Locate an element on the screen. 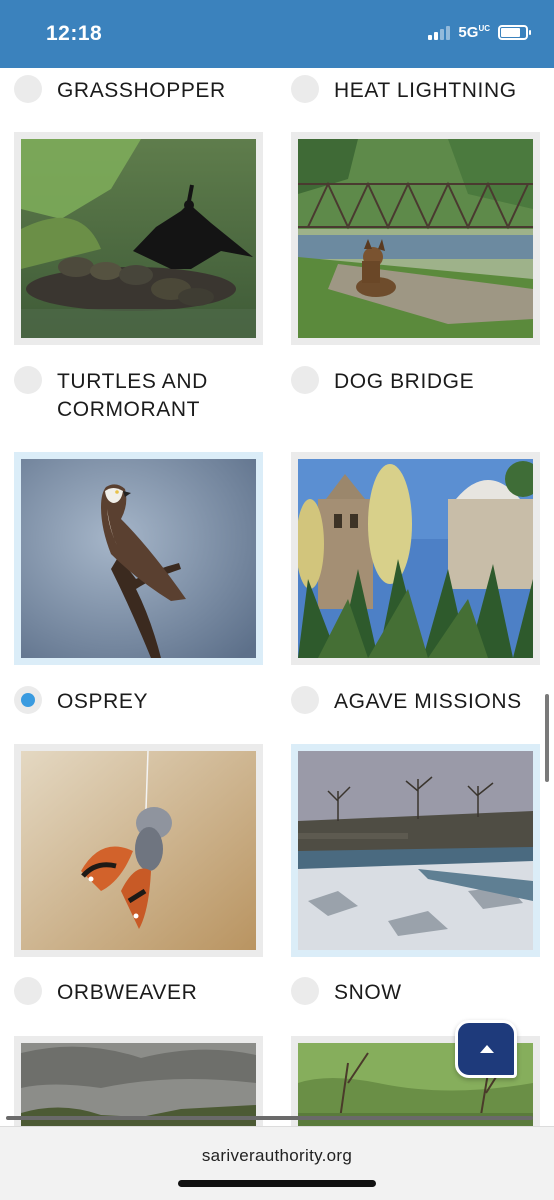 The height and width of the screenshot is (1200, 554). status-time: 12:18 is located at coordinates (74, 33).